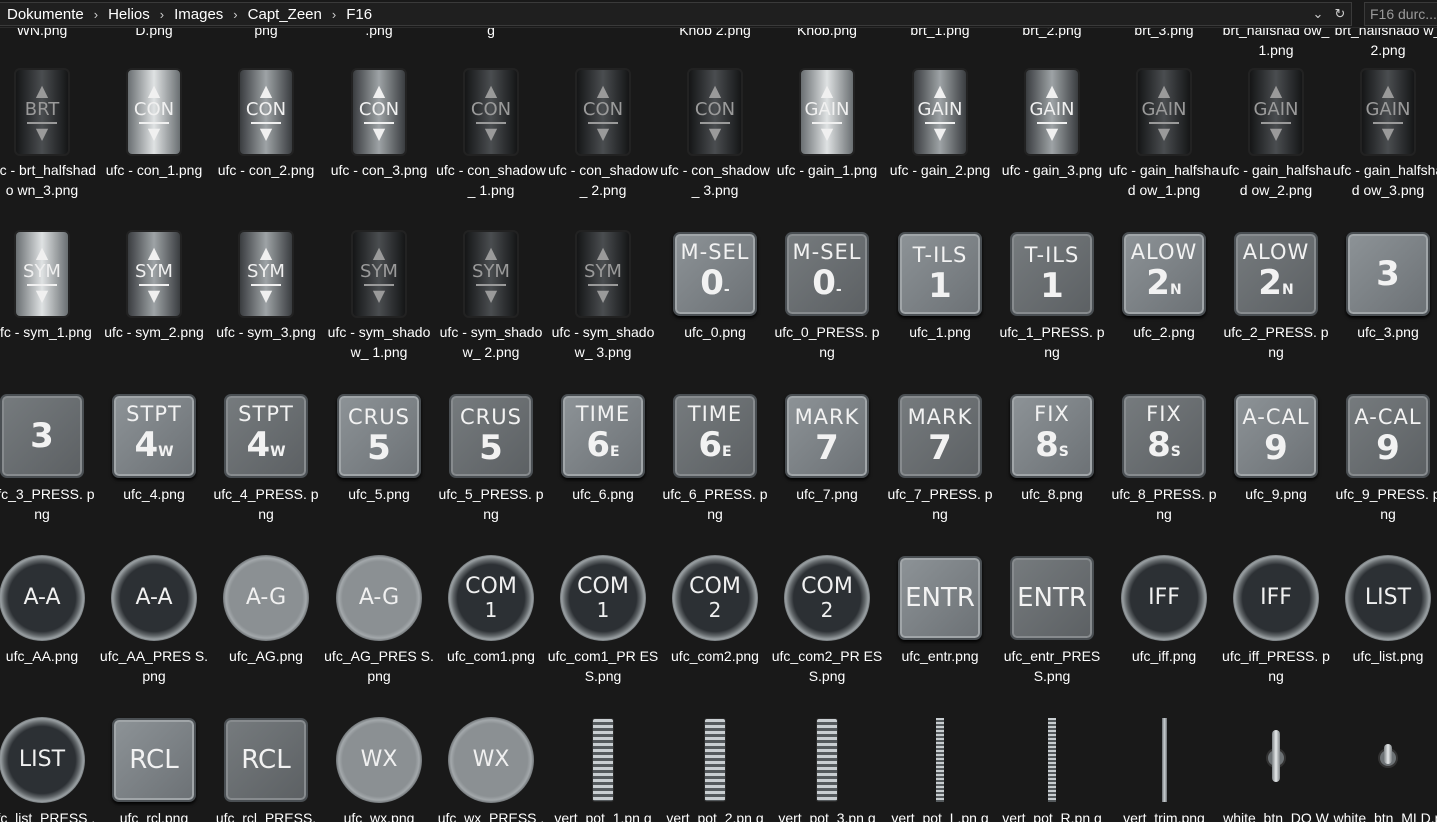  I want to click on key-subscript: N, so click(1287, 289).